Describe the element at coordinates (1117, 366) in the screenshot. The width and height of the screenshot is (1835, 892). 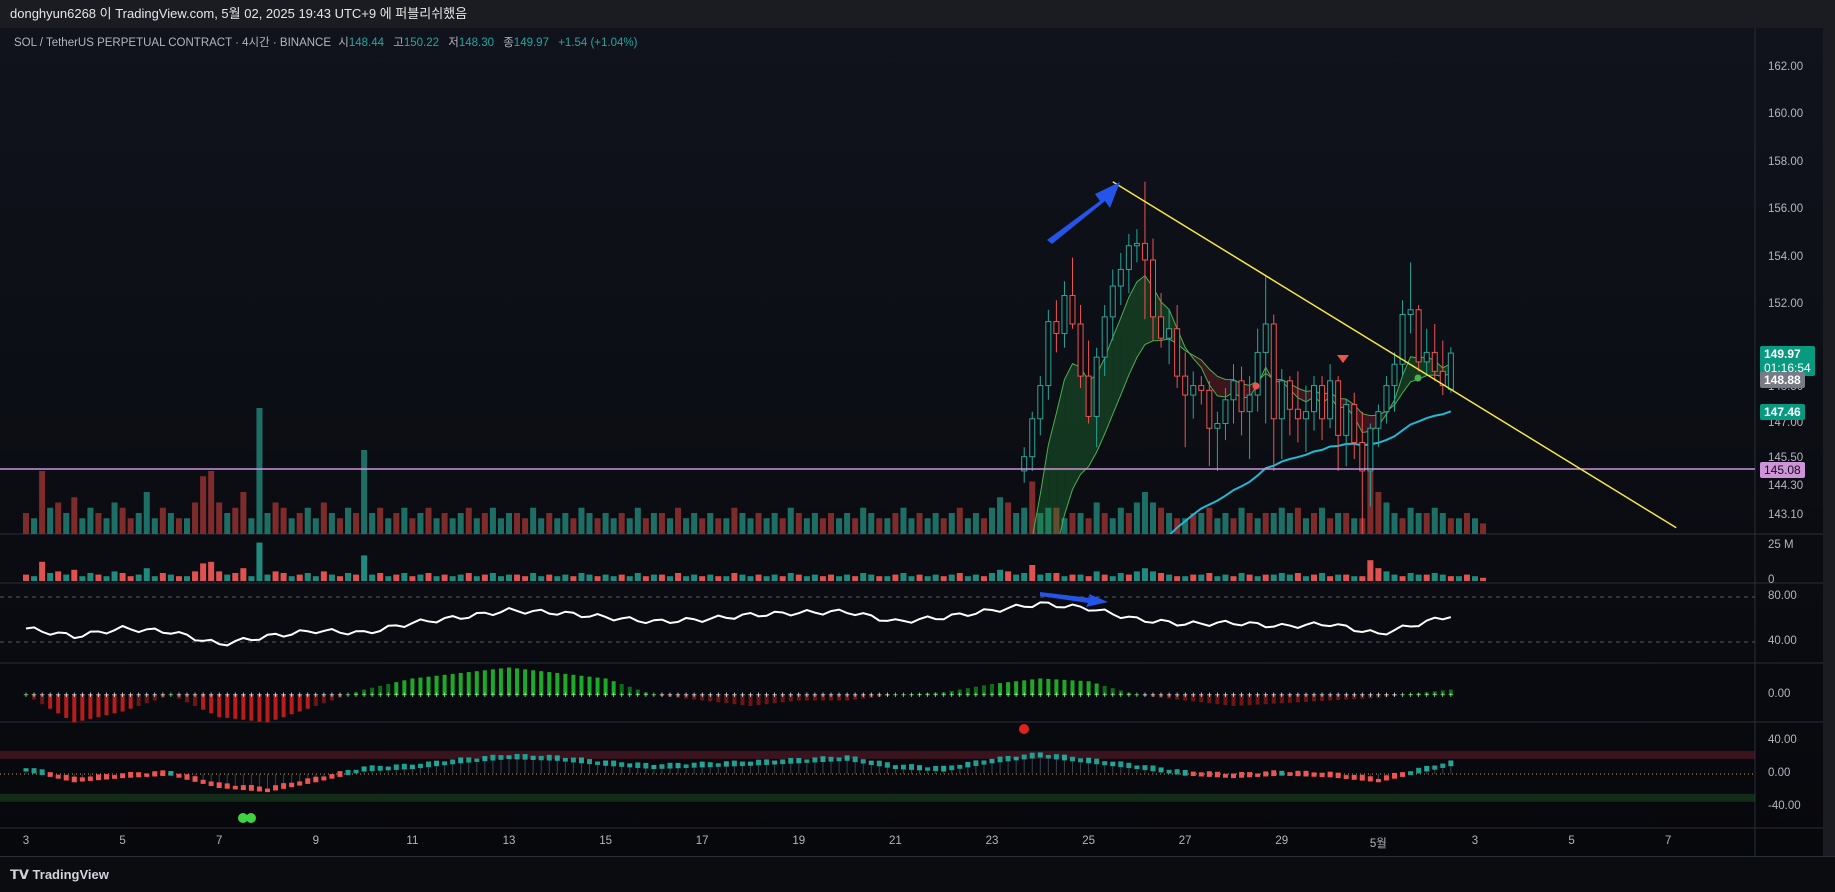
I see `cloud-segment` at that location.